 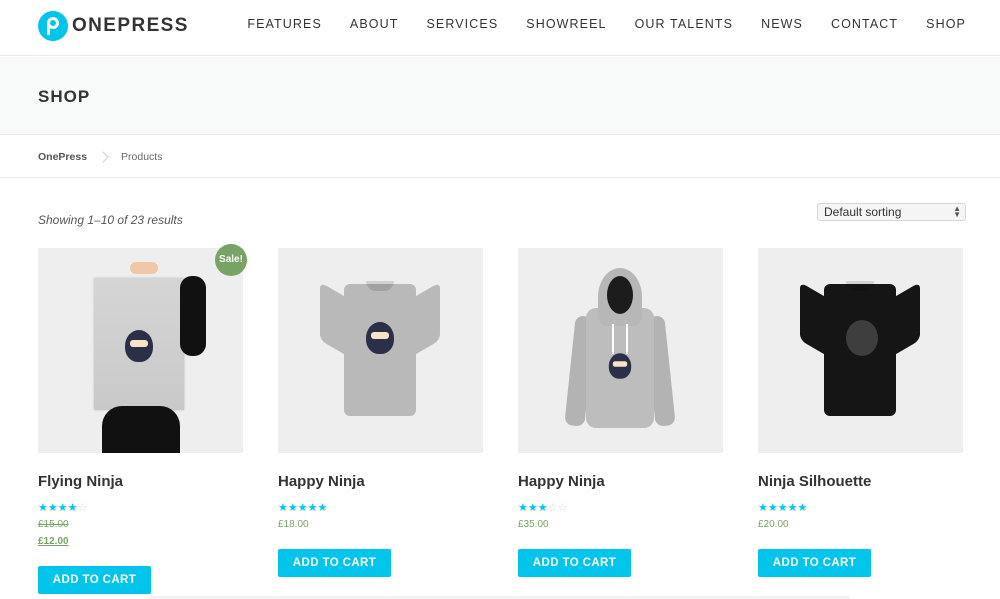 What do you see at coordinates (500, 96) in the screenshot?
I see `page-title-band: SHOP` at bounding box center [500, 96].